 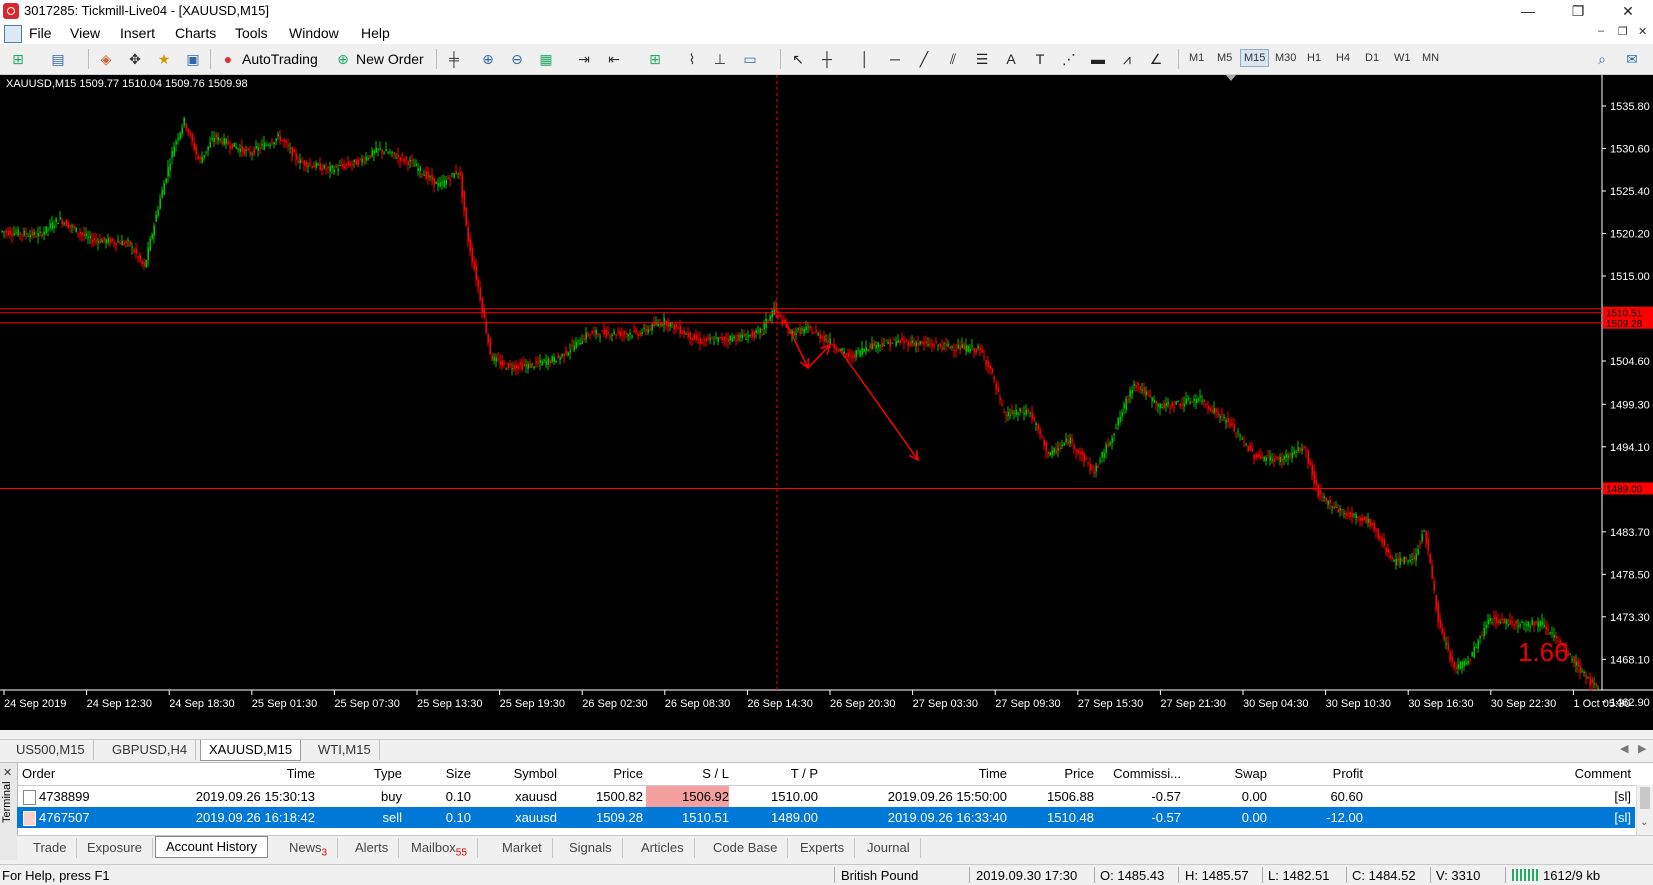 What do you see at coordinates (1642, 31) in the screenshot?
I see `mdi-close-button: ✕` at bounding box center [1642, 31].